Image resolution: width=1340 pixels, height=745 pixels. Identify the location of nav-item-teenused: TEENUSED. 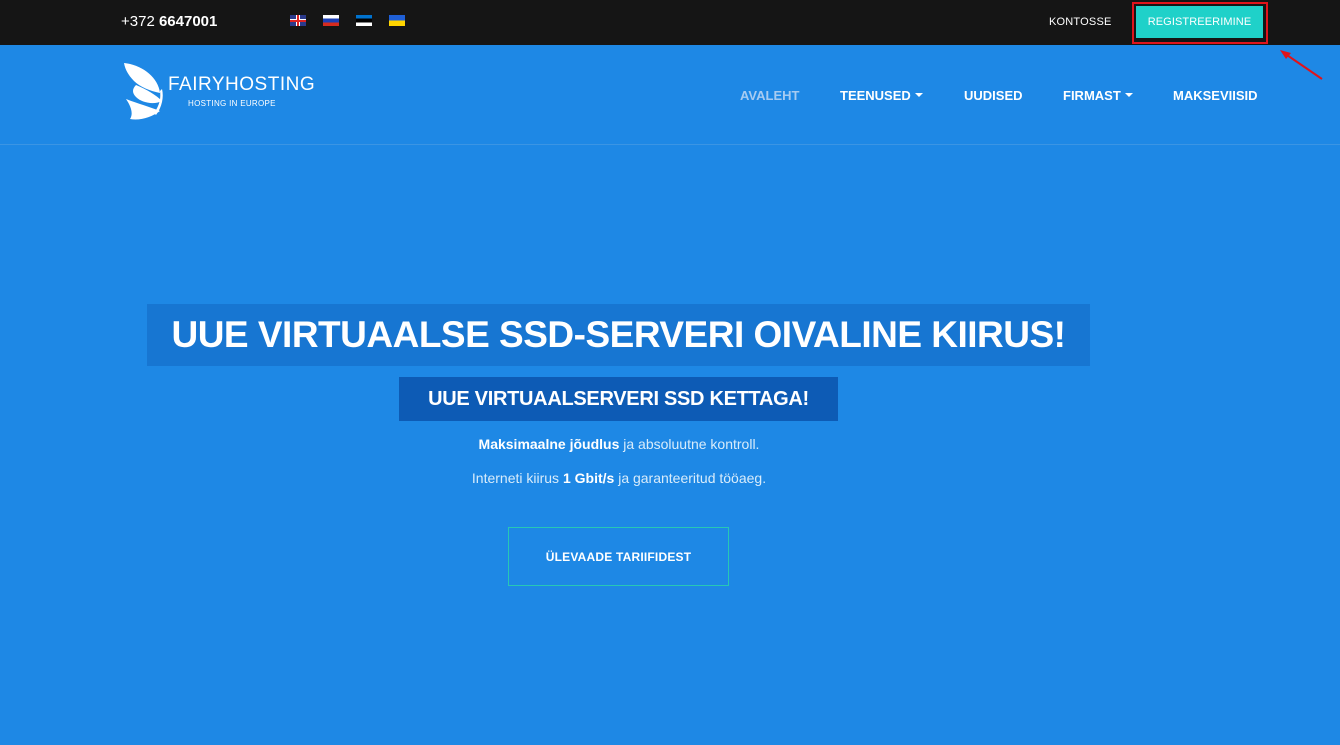
(881, 95).